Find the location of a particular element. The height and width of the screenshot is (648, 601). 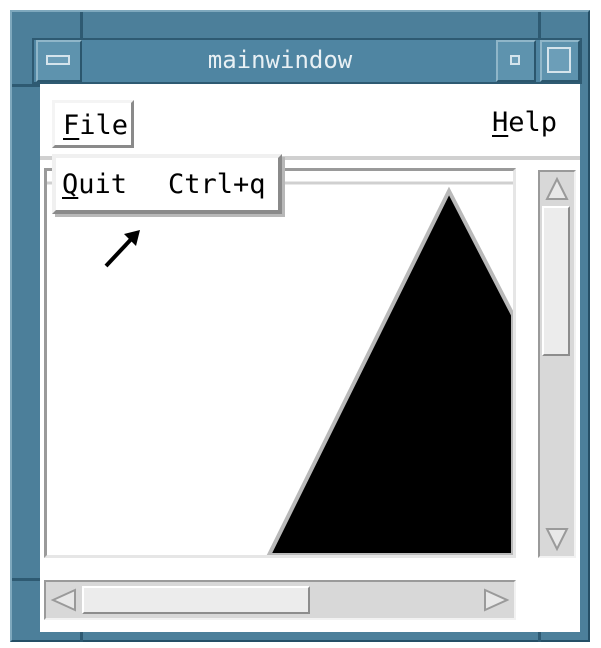

menu-help: Help is located at coordinates (524, 123).